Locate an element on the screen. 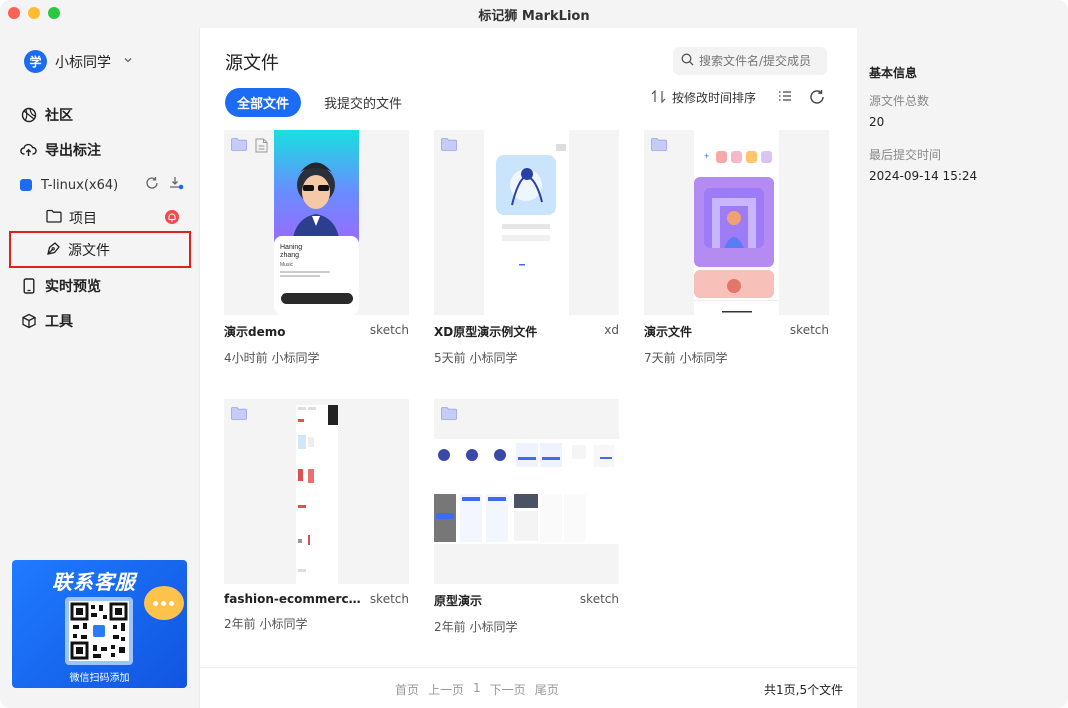 This screenshot has height=708, width=1068. file-name: 演示文件 is located at coordinates (668, 332).